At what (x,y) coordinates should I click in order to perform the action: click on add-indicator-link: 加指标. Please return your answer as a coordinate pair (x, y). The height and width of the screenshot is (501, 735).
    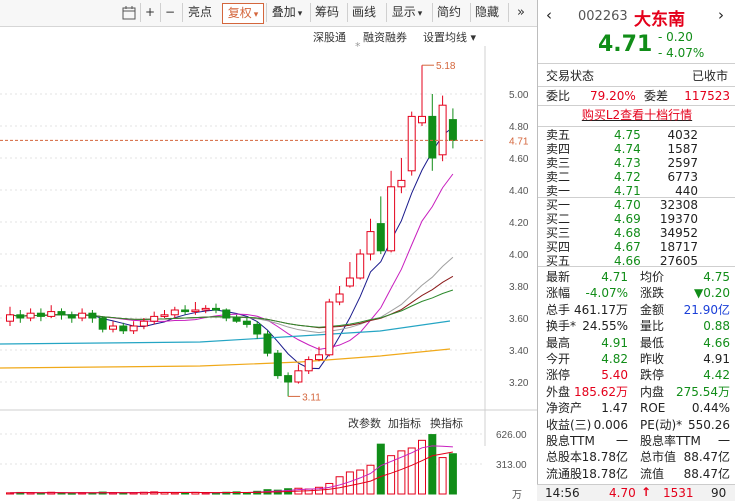
    Looking at the image, I should click on (404, 423).